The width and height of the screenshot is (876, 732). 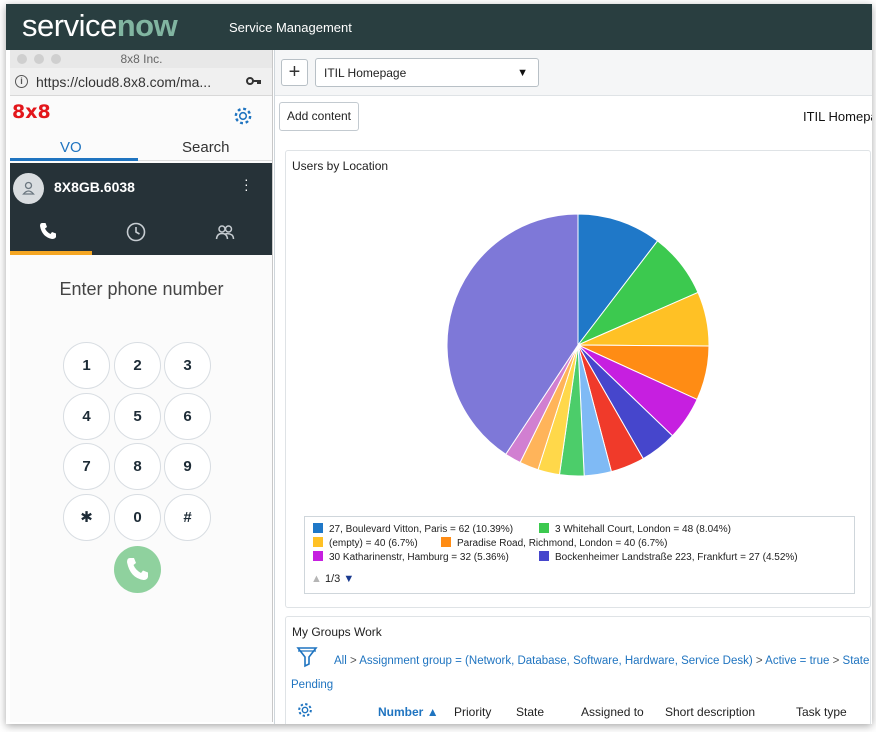 What do you see at coordinates (21, 81) in the screenshot?
I see `info-icon: i` at bounding box center [21, 81].